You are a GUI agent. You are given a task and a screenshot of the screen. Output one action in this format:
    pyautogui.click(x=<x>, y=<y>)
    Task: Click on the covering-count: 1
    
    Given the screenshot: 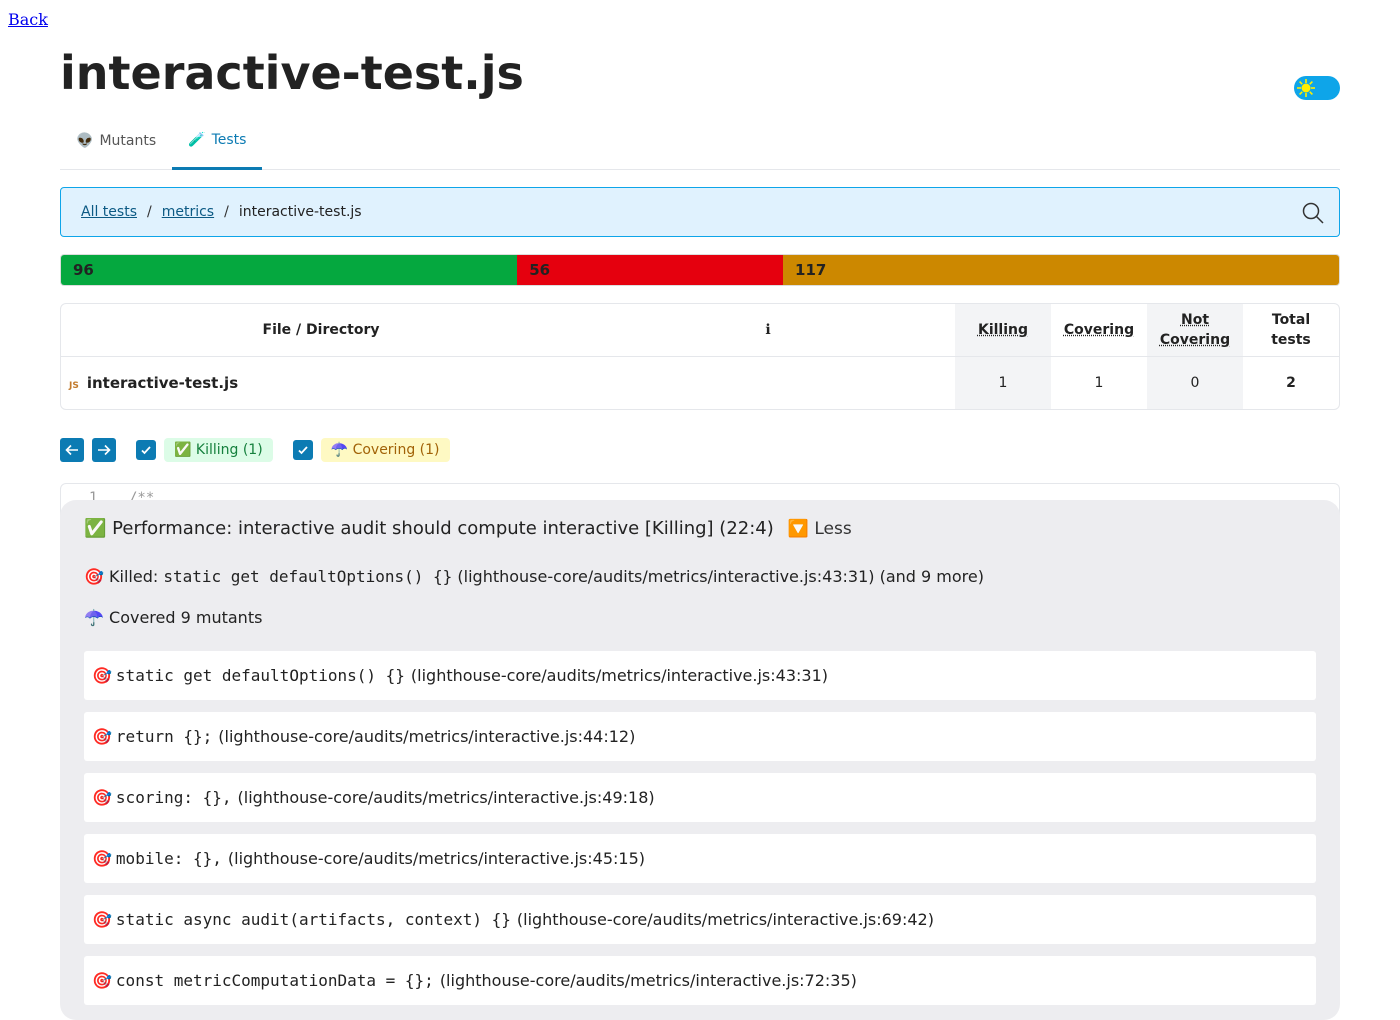 What is the action you would take?
    pyautogui.click(x=1099, y=383)
    